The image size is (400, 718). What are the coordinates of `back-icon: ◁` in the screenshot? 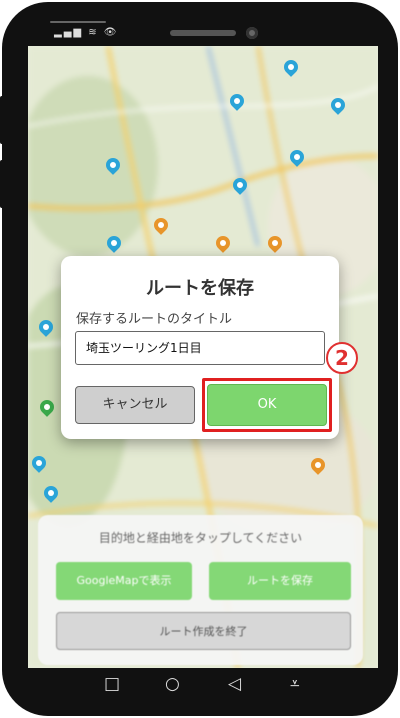 It's located at (234, 684).